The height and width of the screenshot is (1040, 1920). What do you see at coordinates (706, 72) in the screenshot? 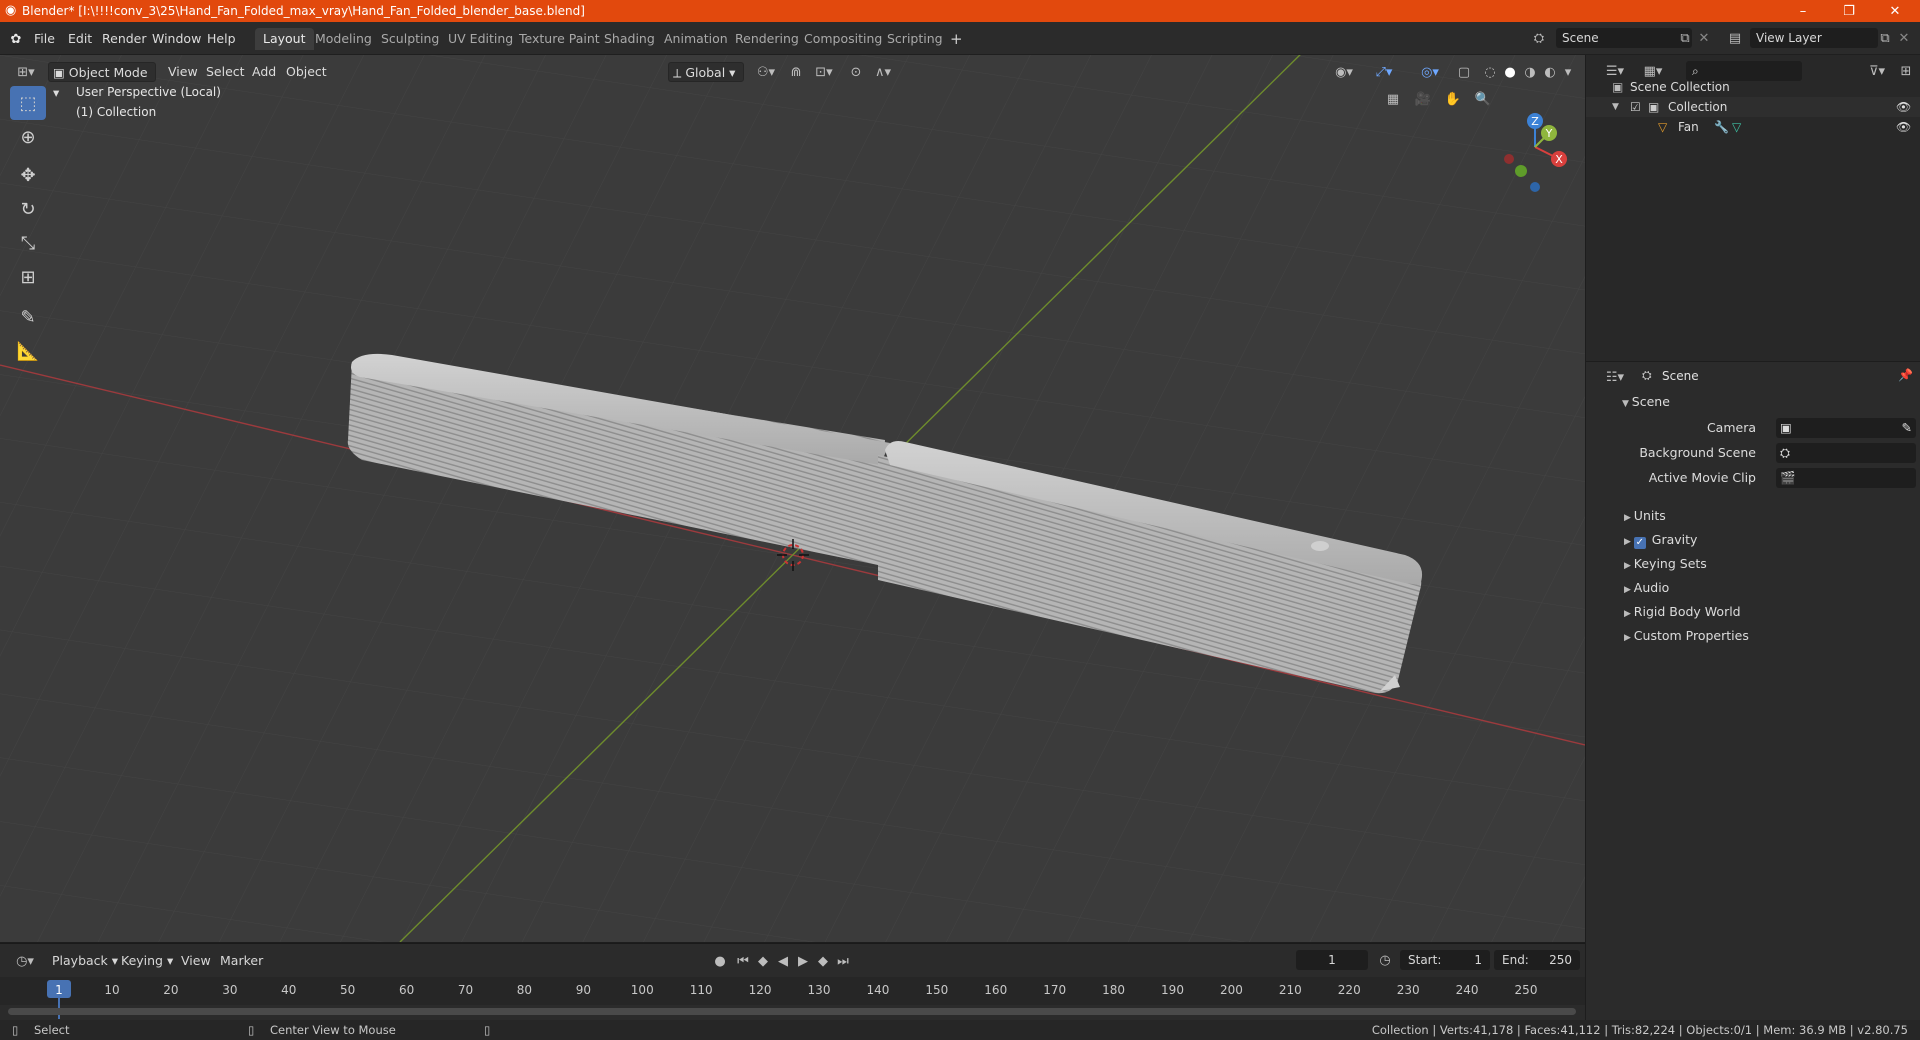
I see `orientation-dropdown: ⟂ Global ▾` at bounding box center [706, 72].